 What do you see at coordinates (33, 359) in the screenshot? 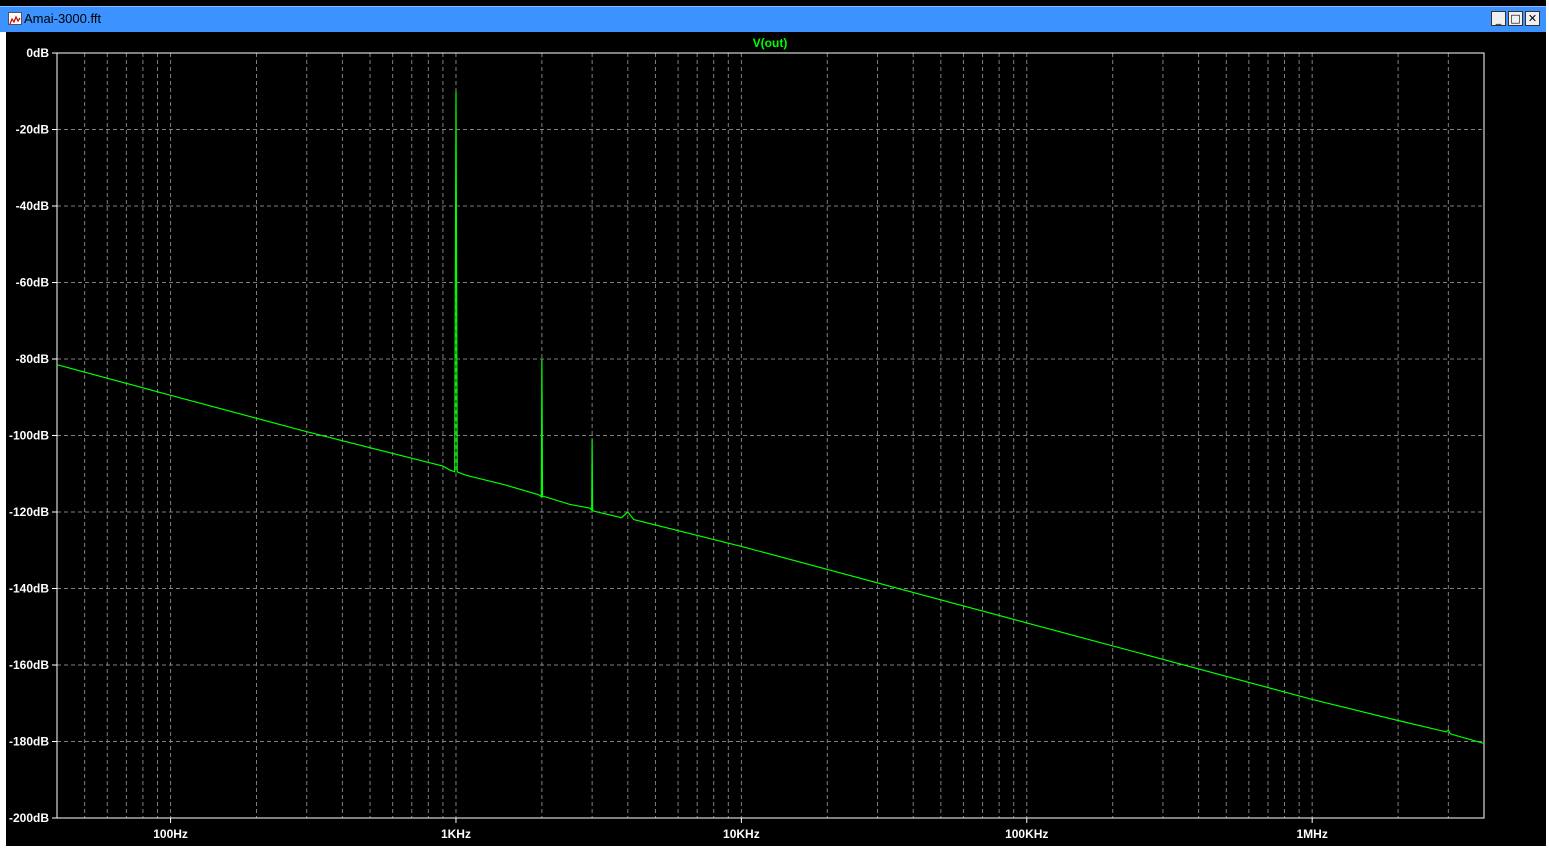
I see `y-tick-label: -80dB` at bounding box center [33, 359].